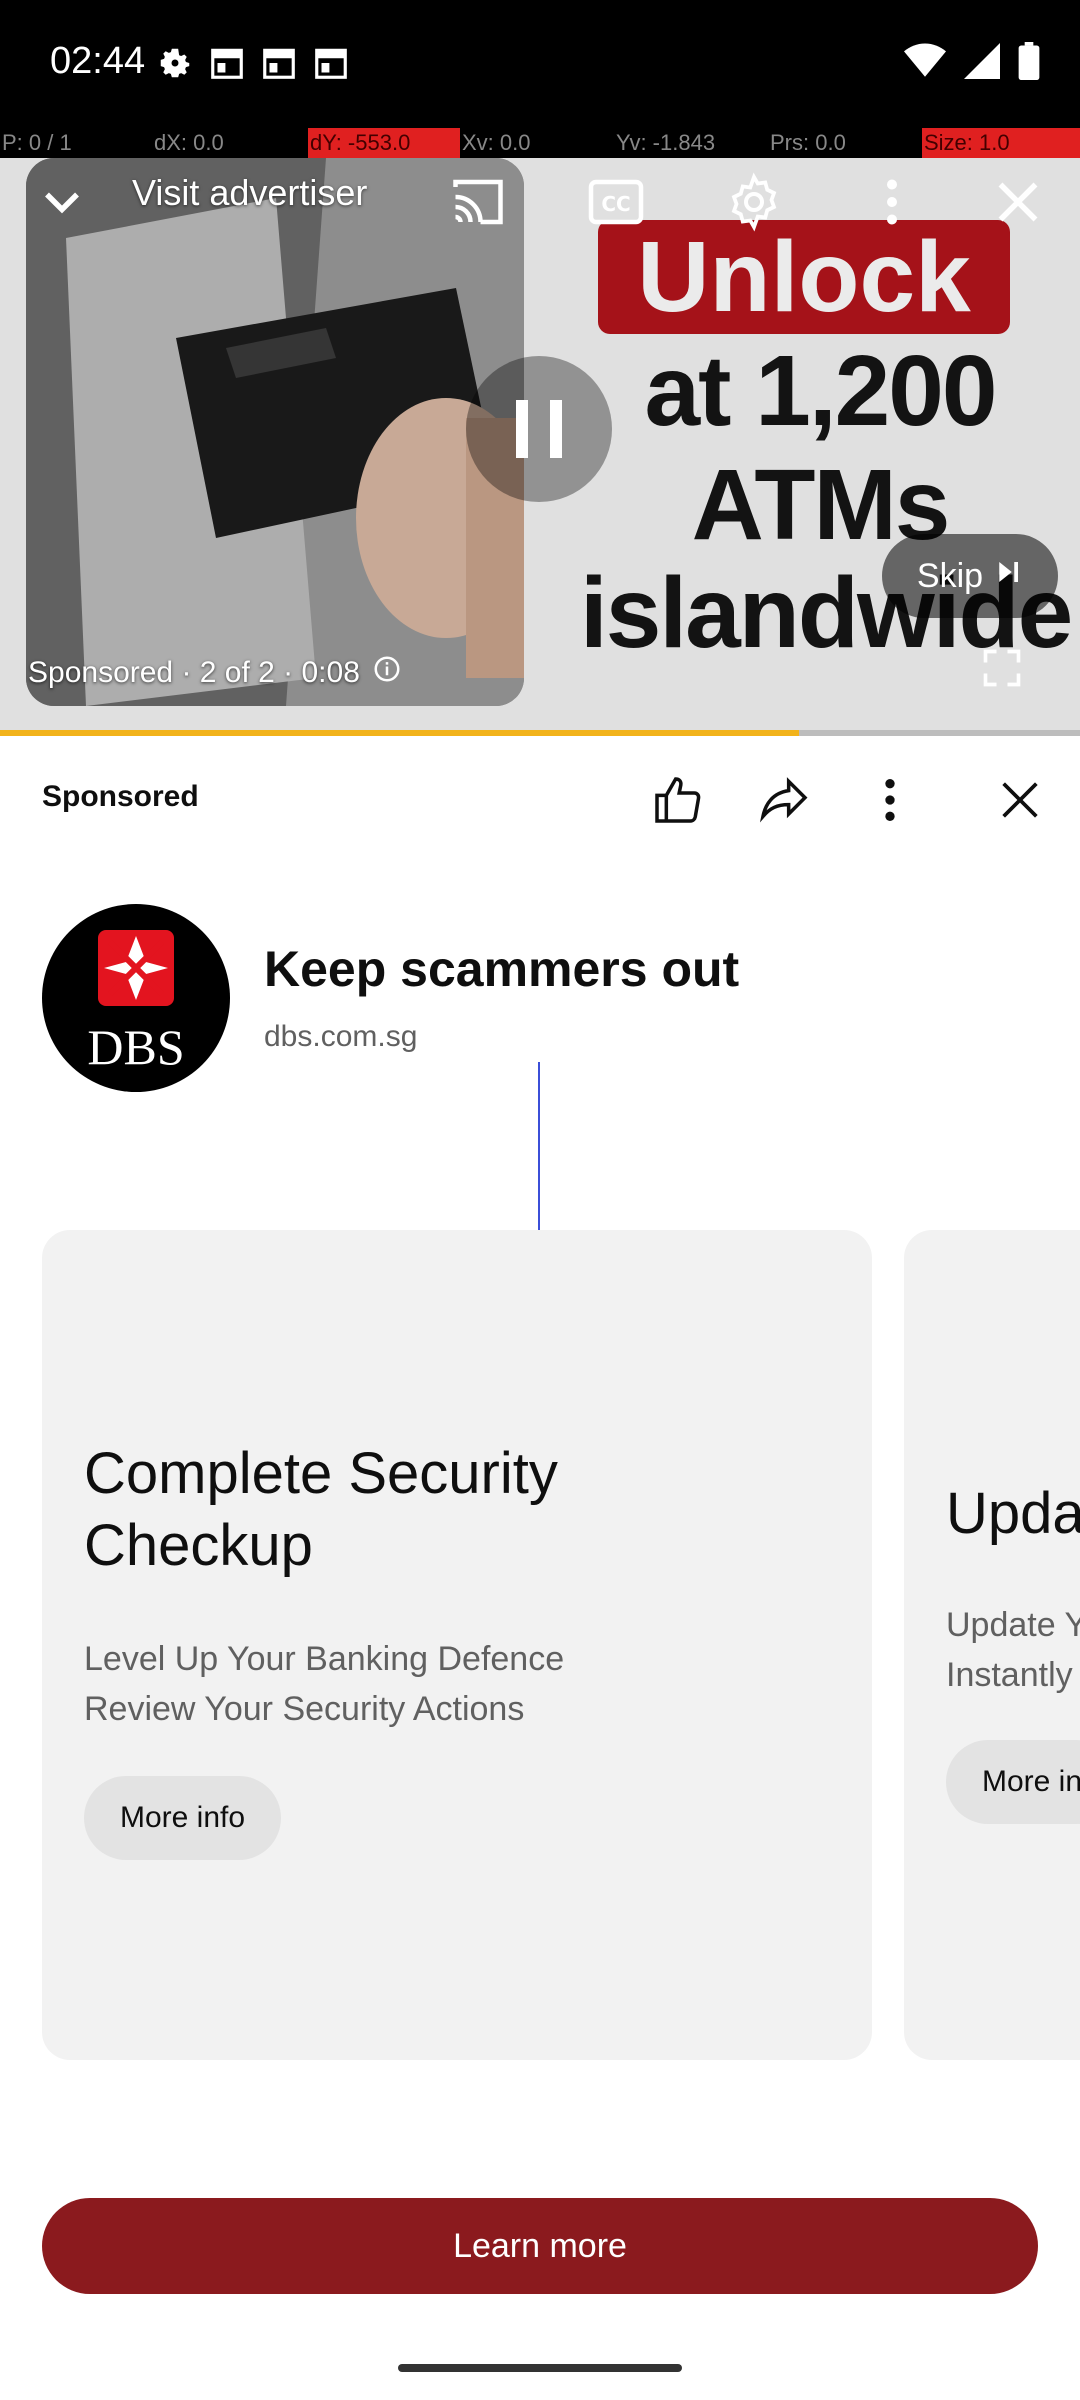  What do you see at coordinates (678, 800) in the screenshot?
I see `like-icon` at bounding box center [678, 800].